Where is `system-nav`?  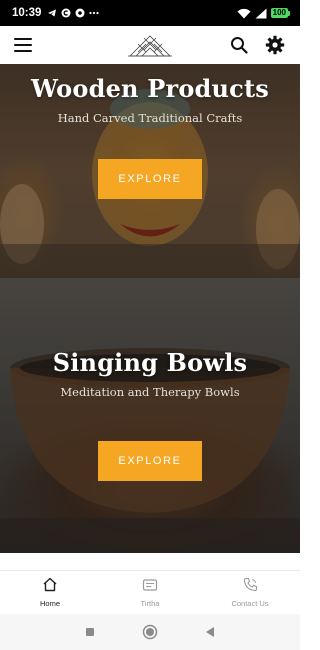
system-nav is located at coordinates (150, 632).